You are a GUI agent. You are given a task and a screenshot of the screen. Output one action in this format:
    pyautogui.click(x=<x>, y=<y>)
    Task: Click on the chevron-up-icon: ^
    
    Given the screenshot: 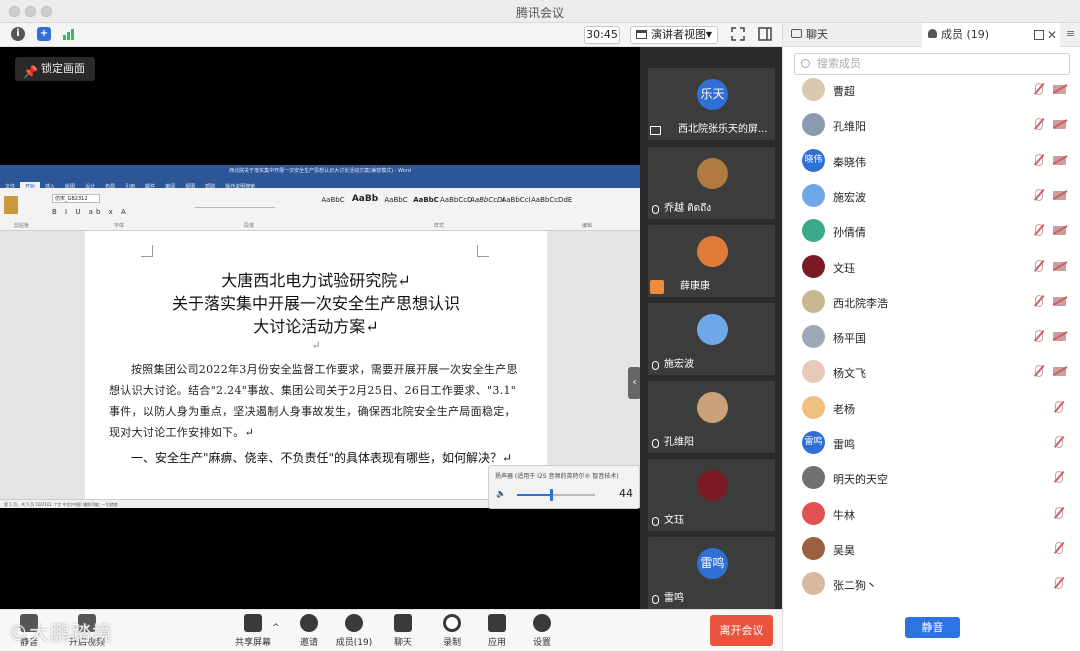 What is the action you would take?
    pyautogui.click(x=276, y=628)
    